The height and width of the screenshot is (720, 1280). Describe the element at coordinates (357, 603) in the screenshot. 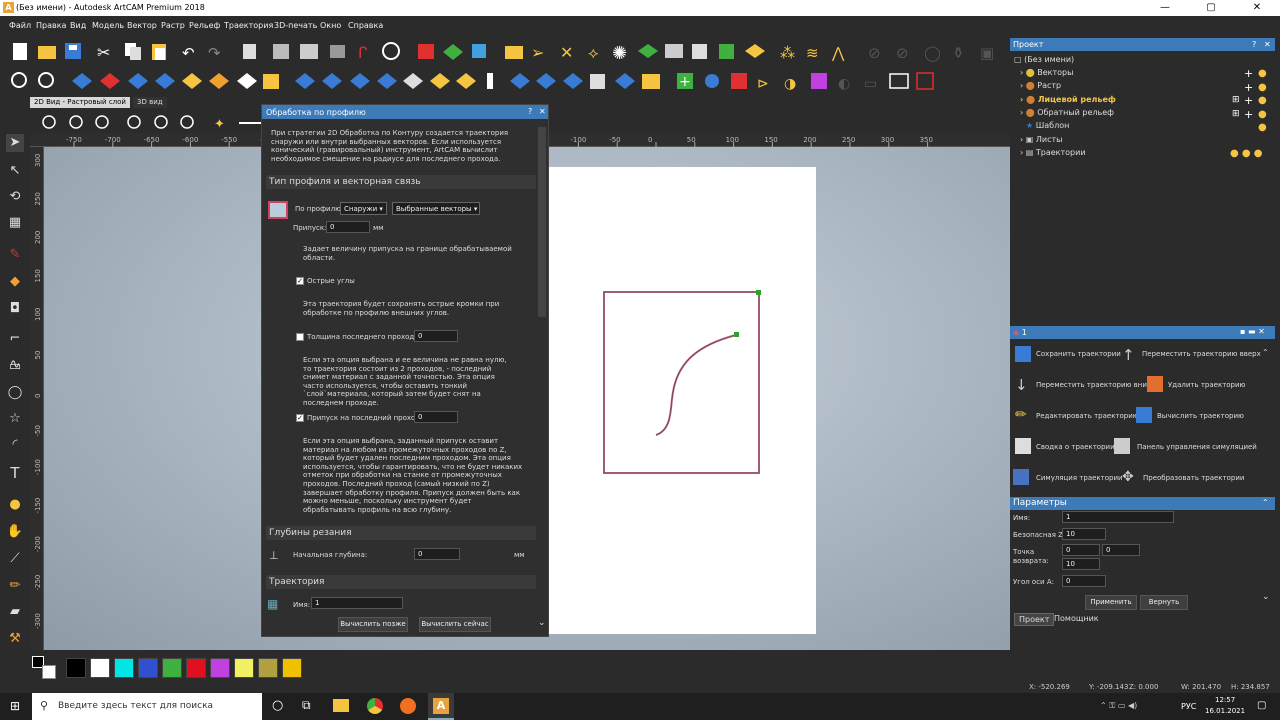

I see `toolpath-name-input: 1` at that location.